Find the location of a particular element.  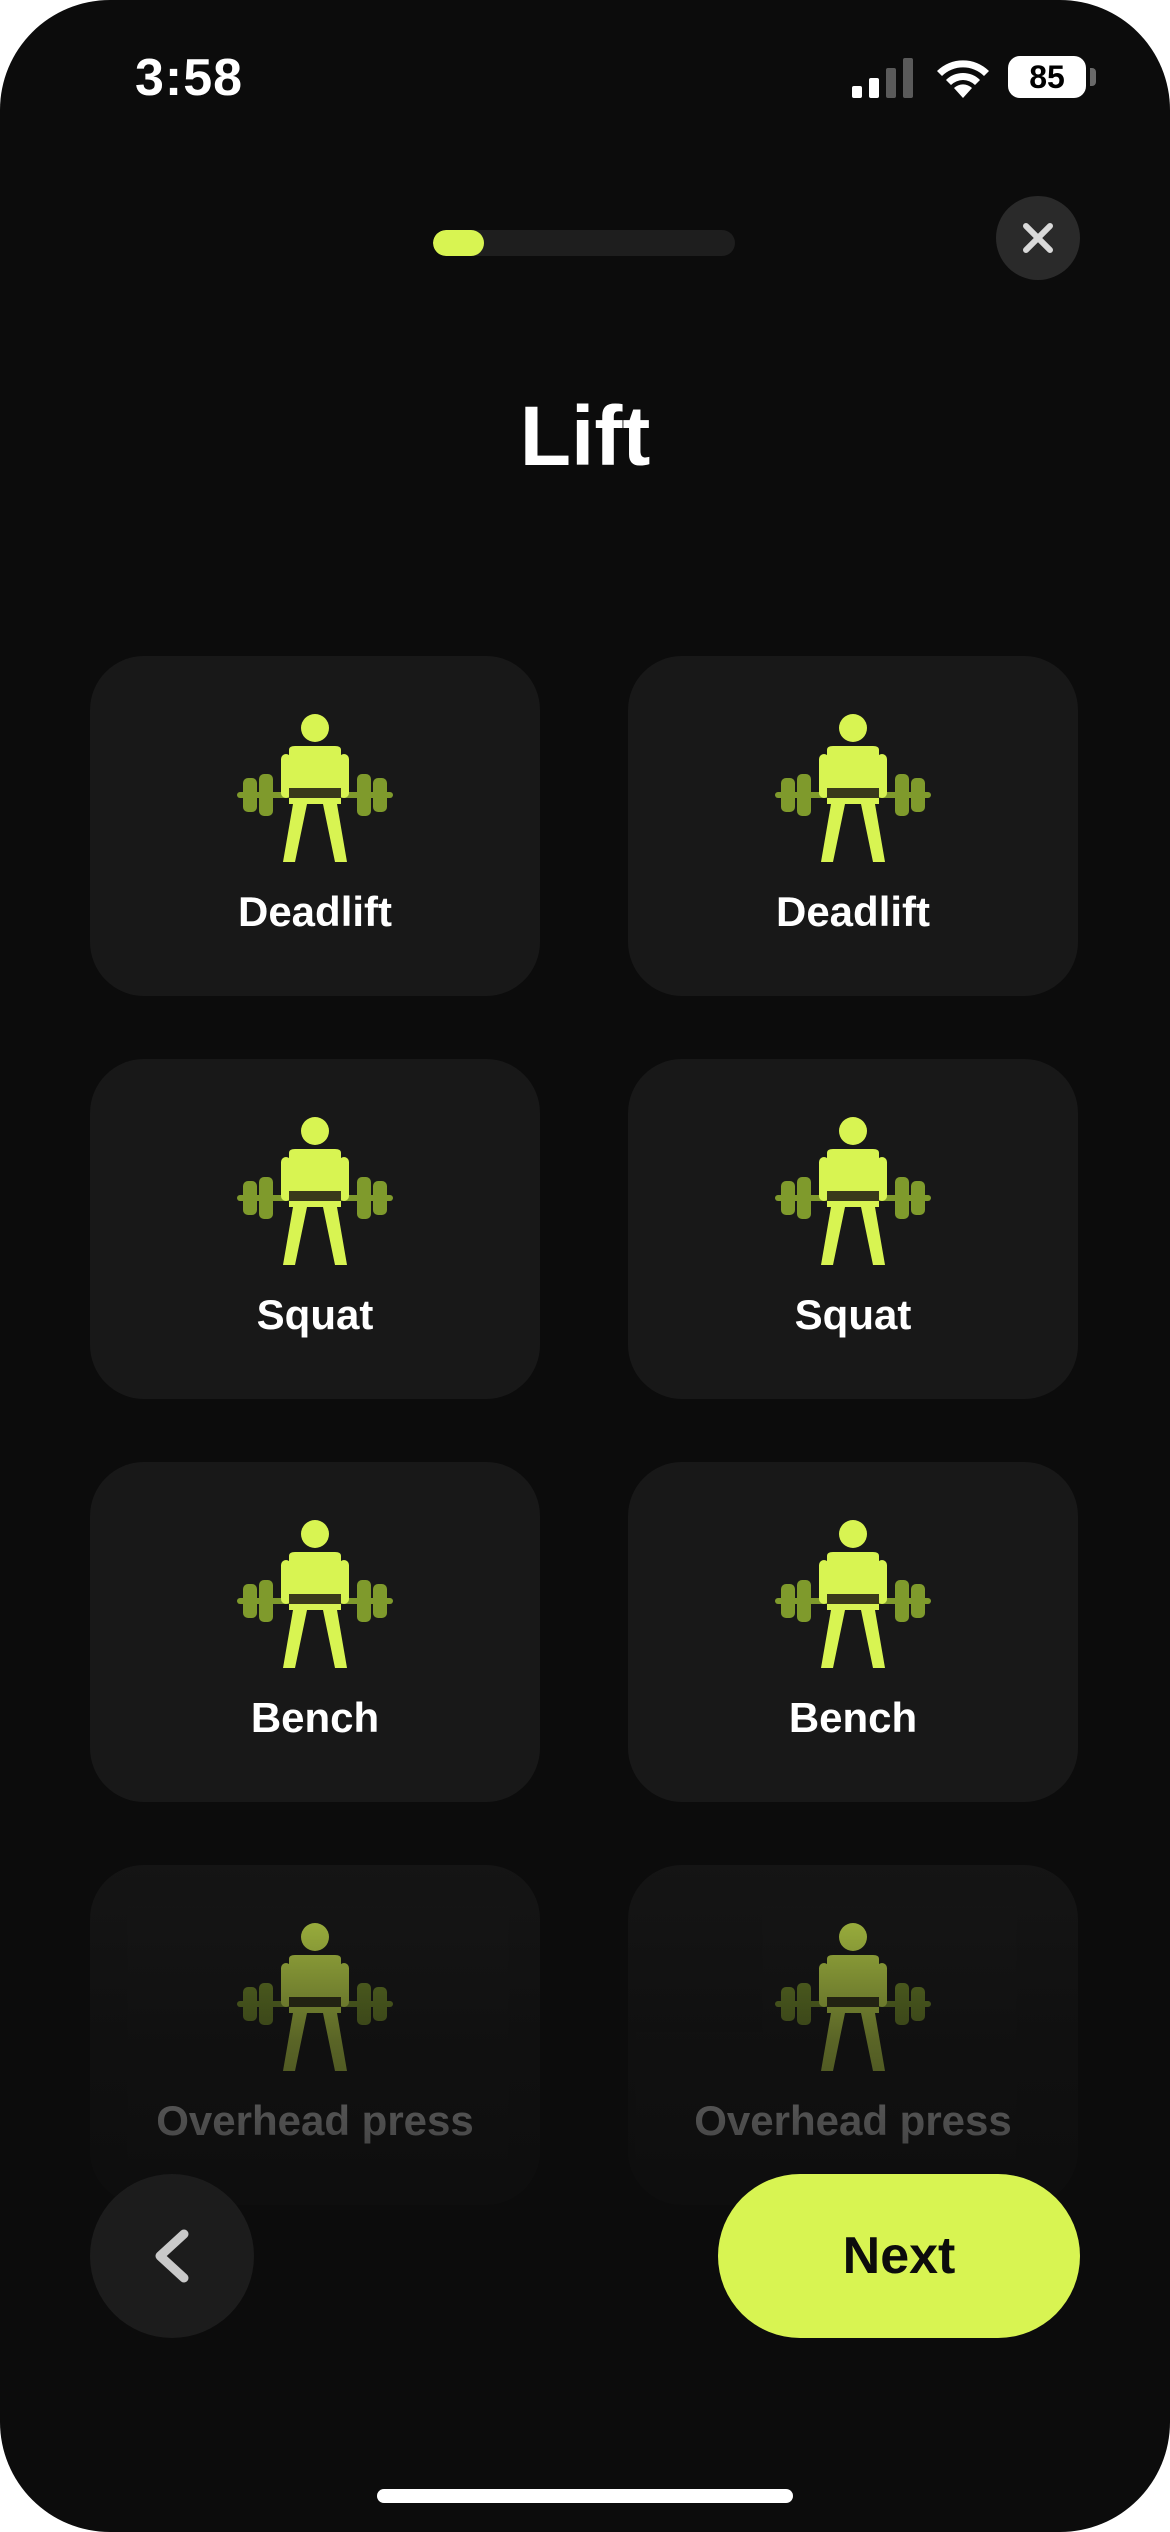

progress-bar is located at coordinates (584, 243).